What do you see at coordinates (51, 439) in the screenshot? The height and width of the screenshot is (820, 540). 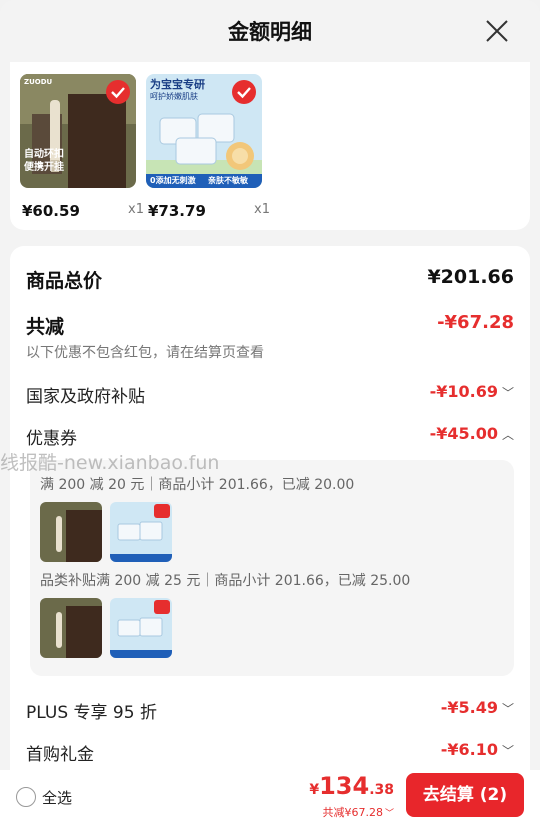 I see `coupon-label: 优惠券` at bounding box center [51, 439].